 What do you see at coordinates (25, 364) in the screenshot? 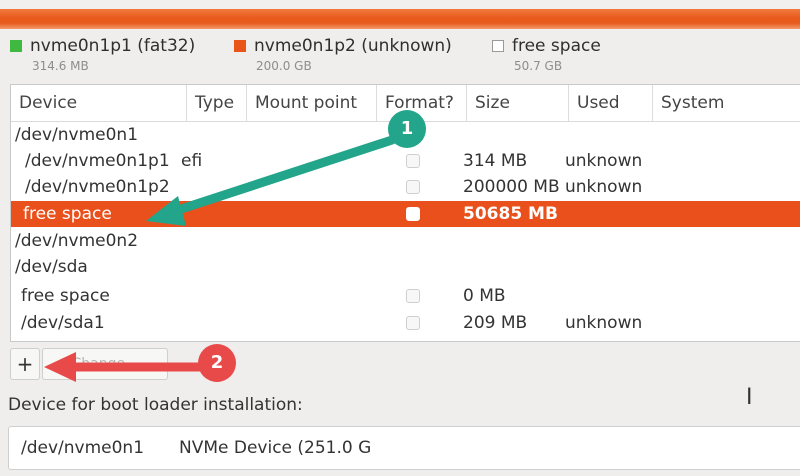
I see `add-partition-button: +` at bounding box center [25, 364].